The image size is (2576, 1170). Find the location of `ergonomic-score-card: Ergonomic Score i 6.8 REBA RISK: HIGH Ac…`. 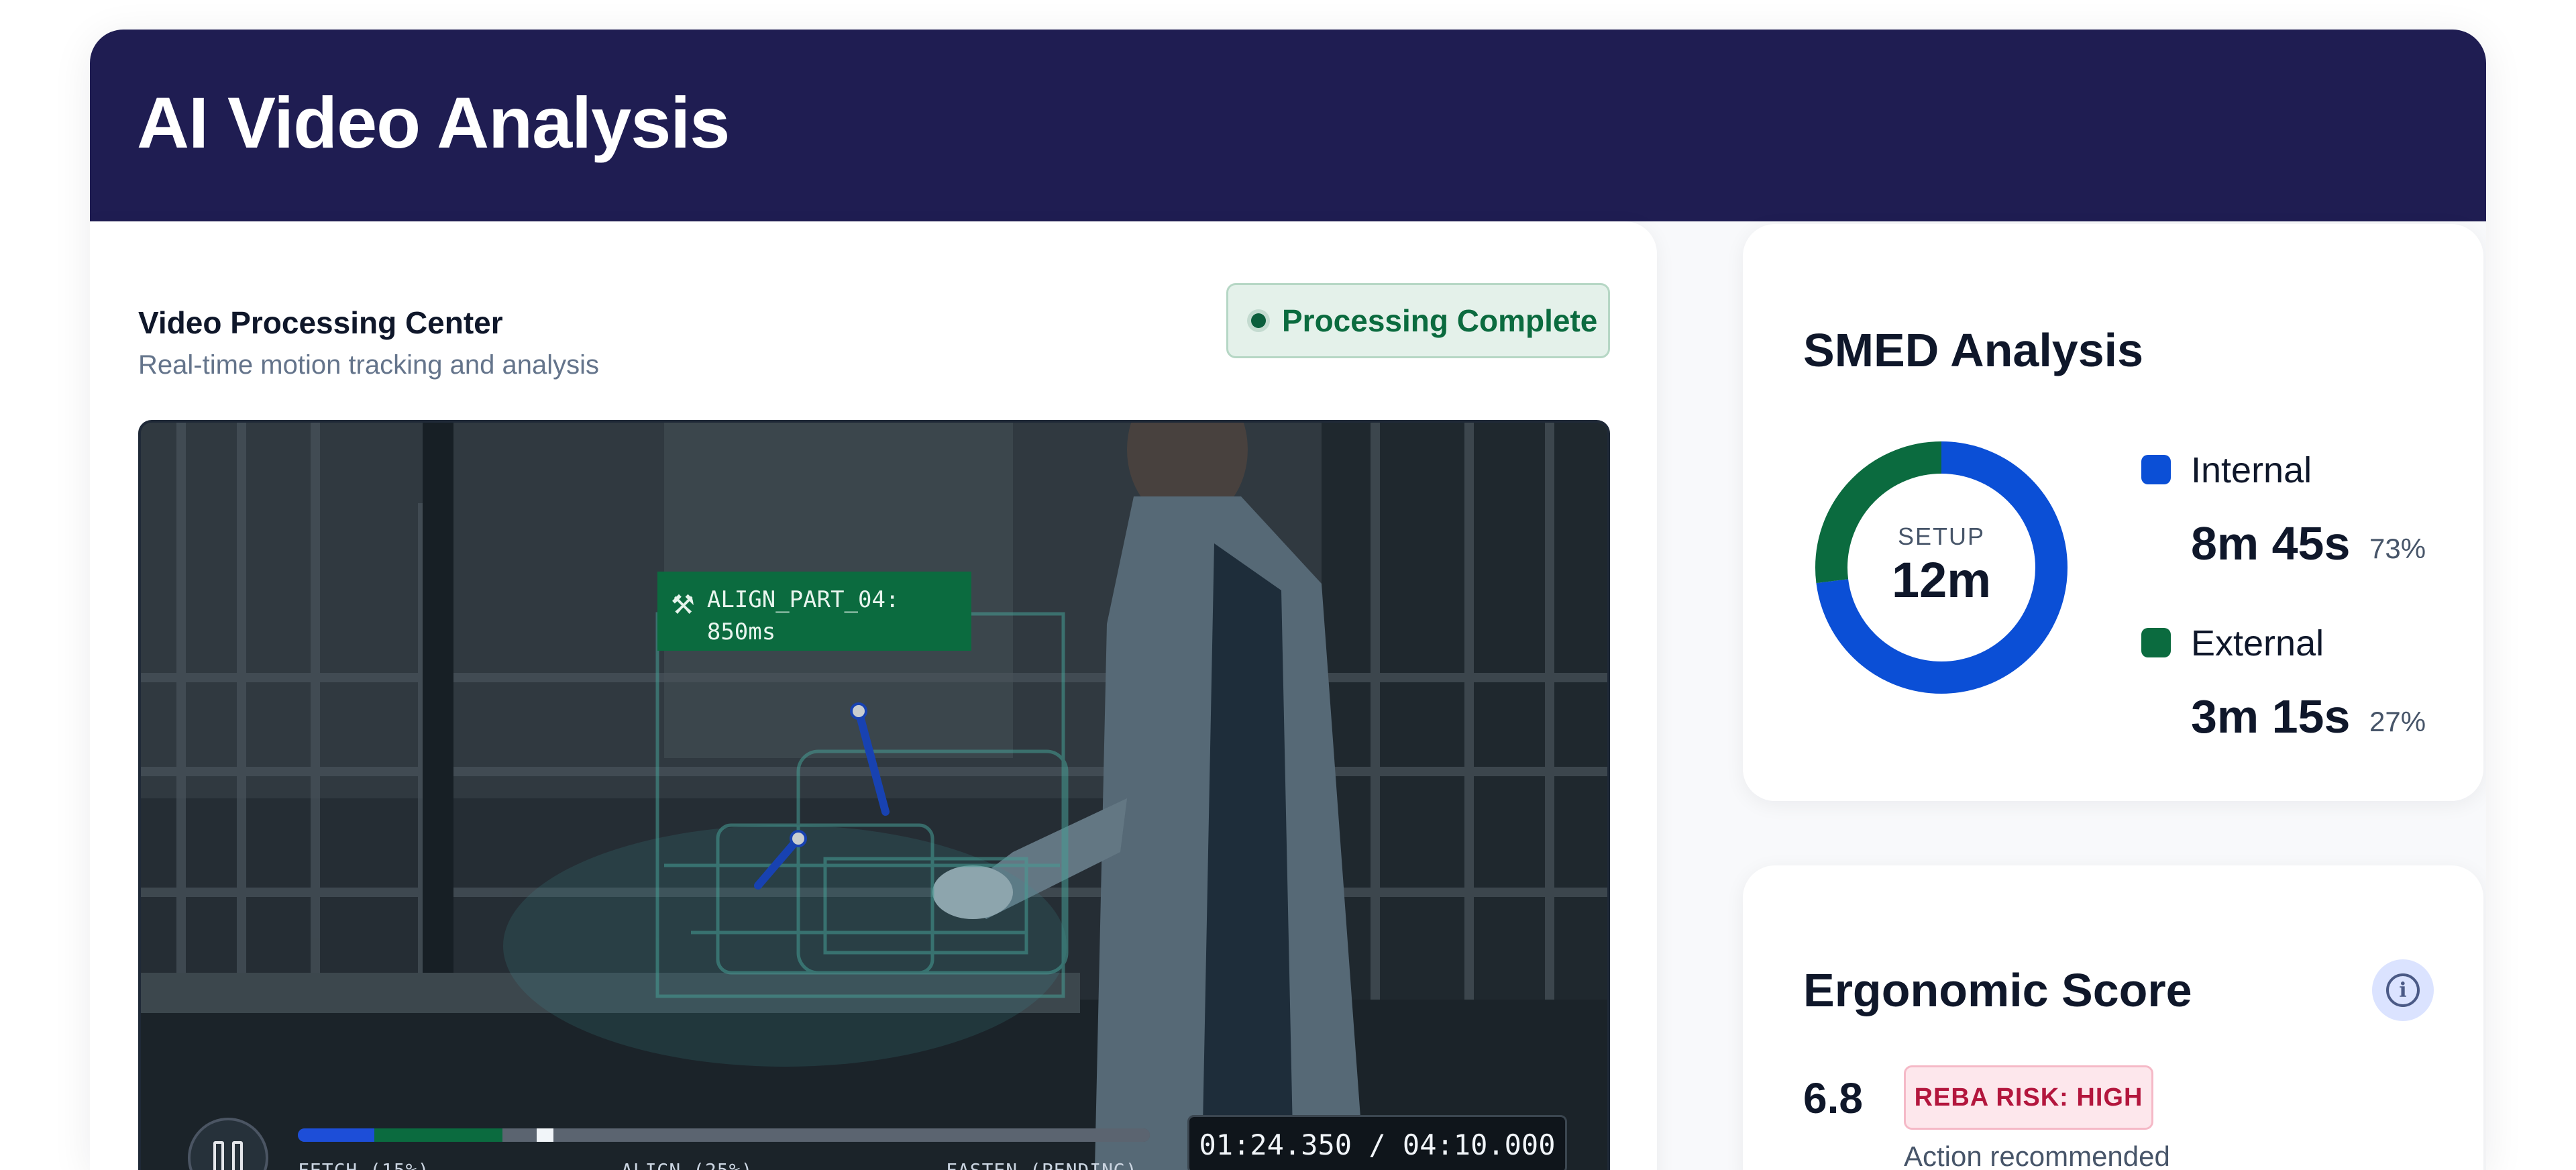

ergonomic-score-card: Ergonomic Score i 6.8 REBA RISK: HIGH Ac… is located at coordinates (2113, 1017).